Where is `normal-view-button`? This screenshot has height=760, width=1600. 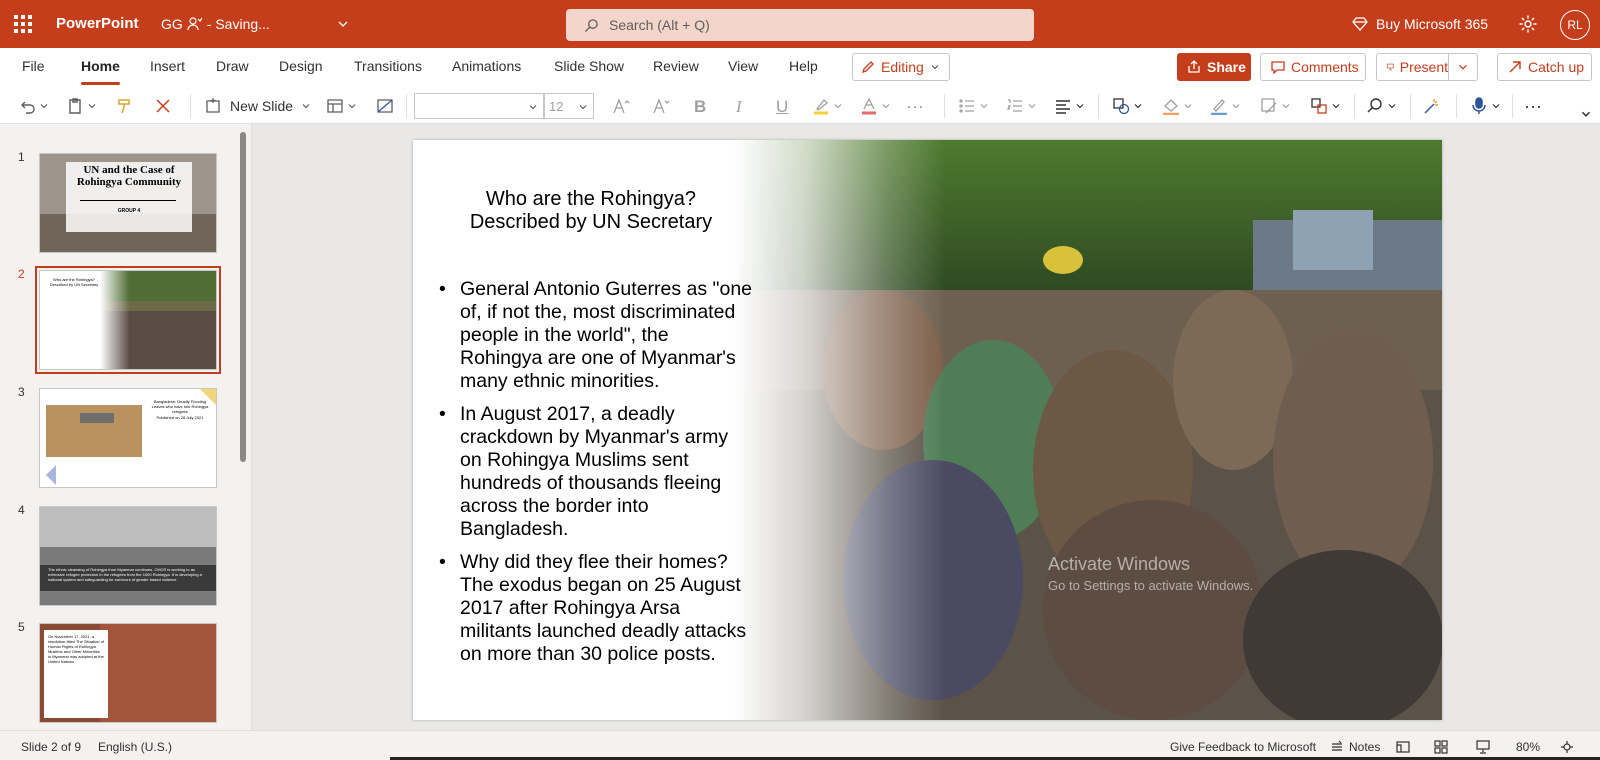 normal-view-button is located at coordinates (1403, 747).